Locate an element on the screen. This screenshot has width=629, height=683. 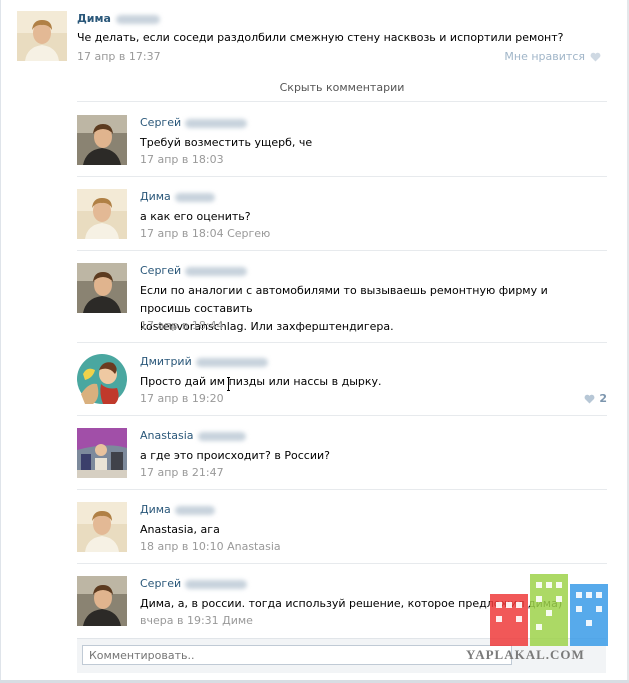
comment-meta: 17 апр в 19:20 is located at coordinates (182, 398).